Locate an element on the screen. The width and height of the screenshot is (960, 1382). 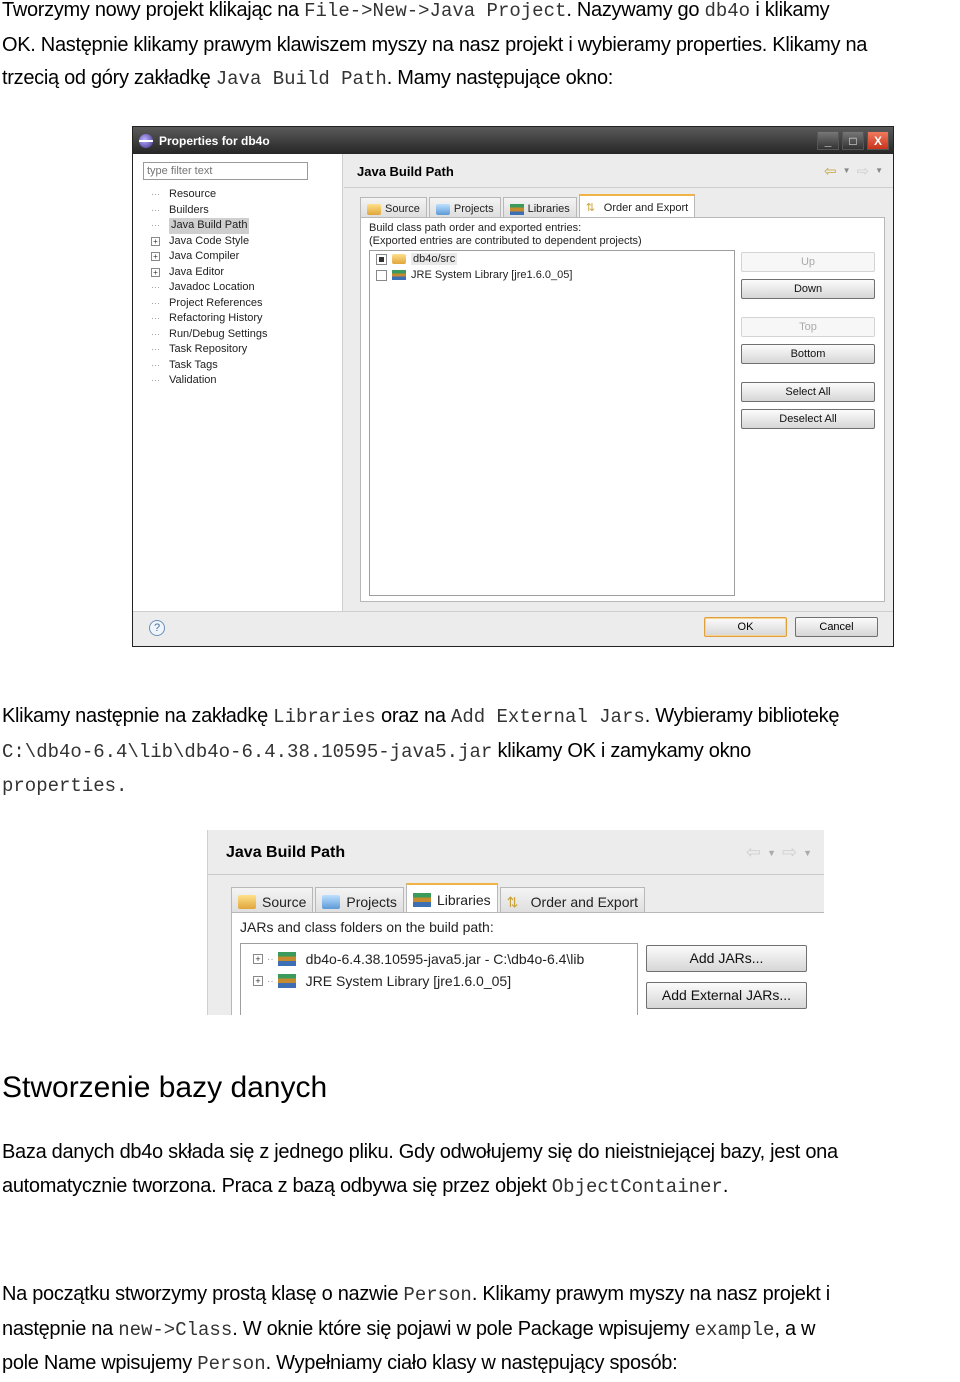
select-all-button: Select All is located at coordinates (808, 392).